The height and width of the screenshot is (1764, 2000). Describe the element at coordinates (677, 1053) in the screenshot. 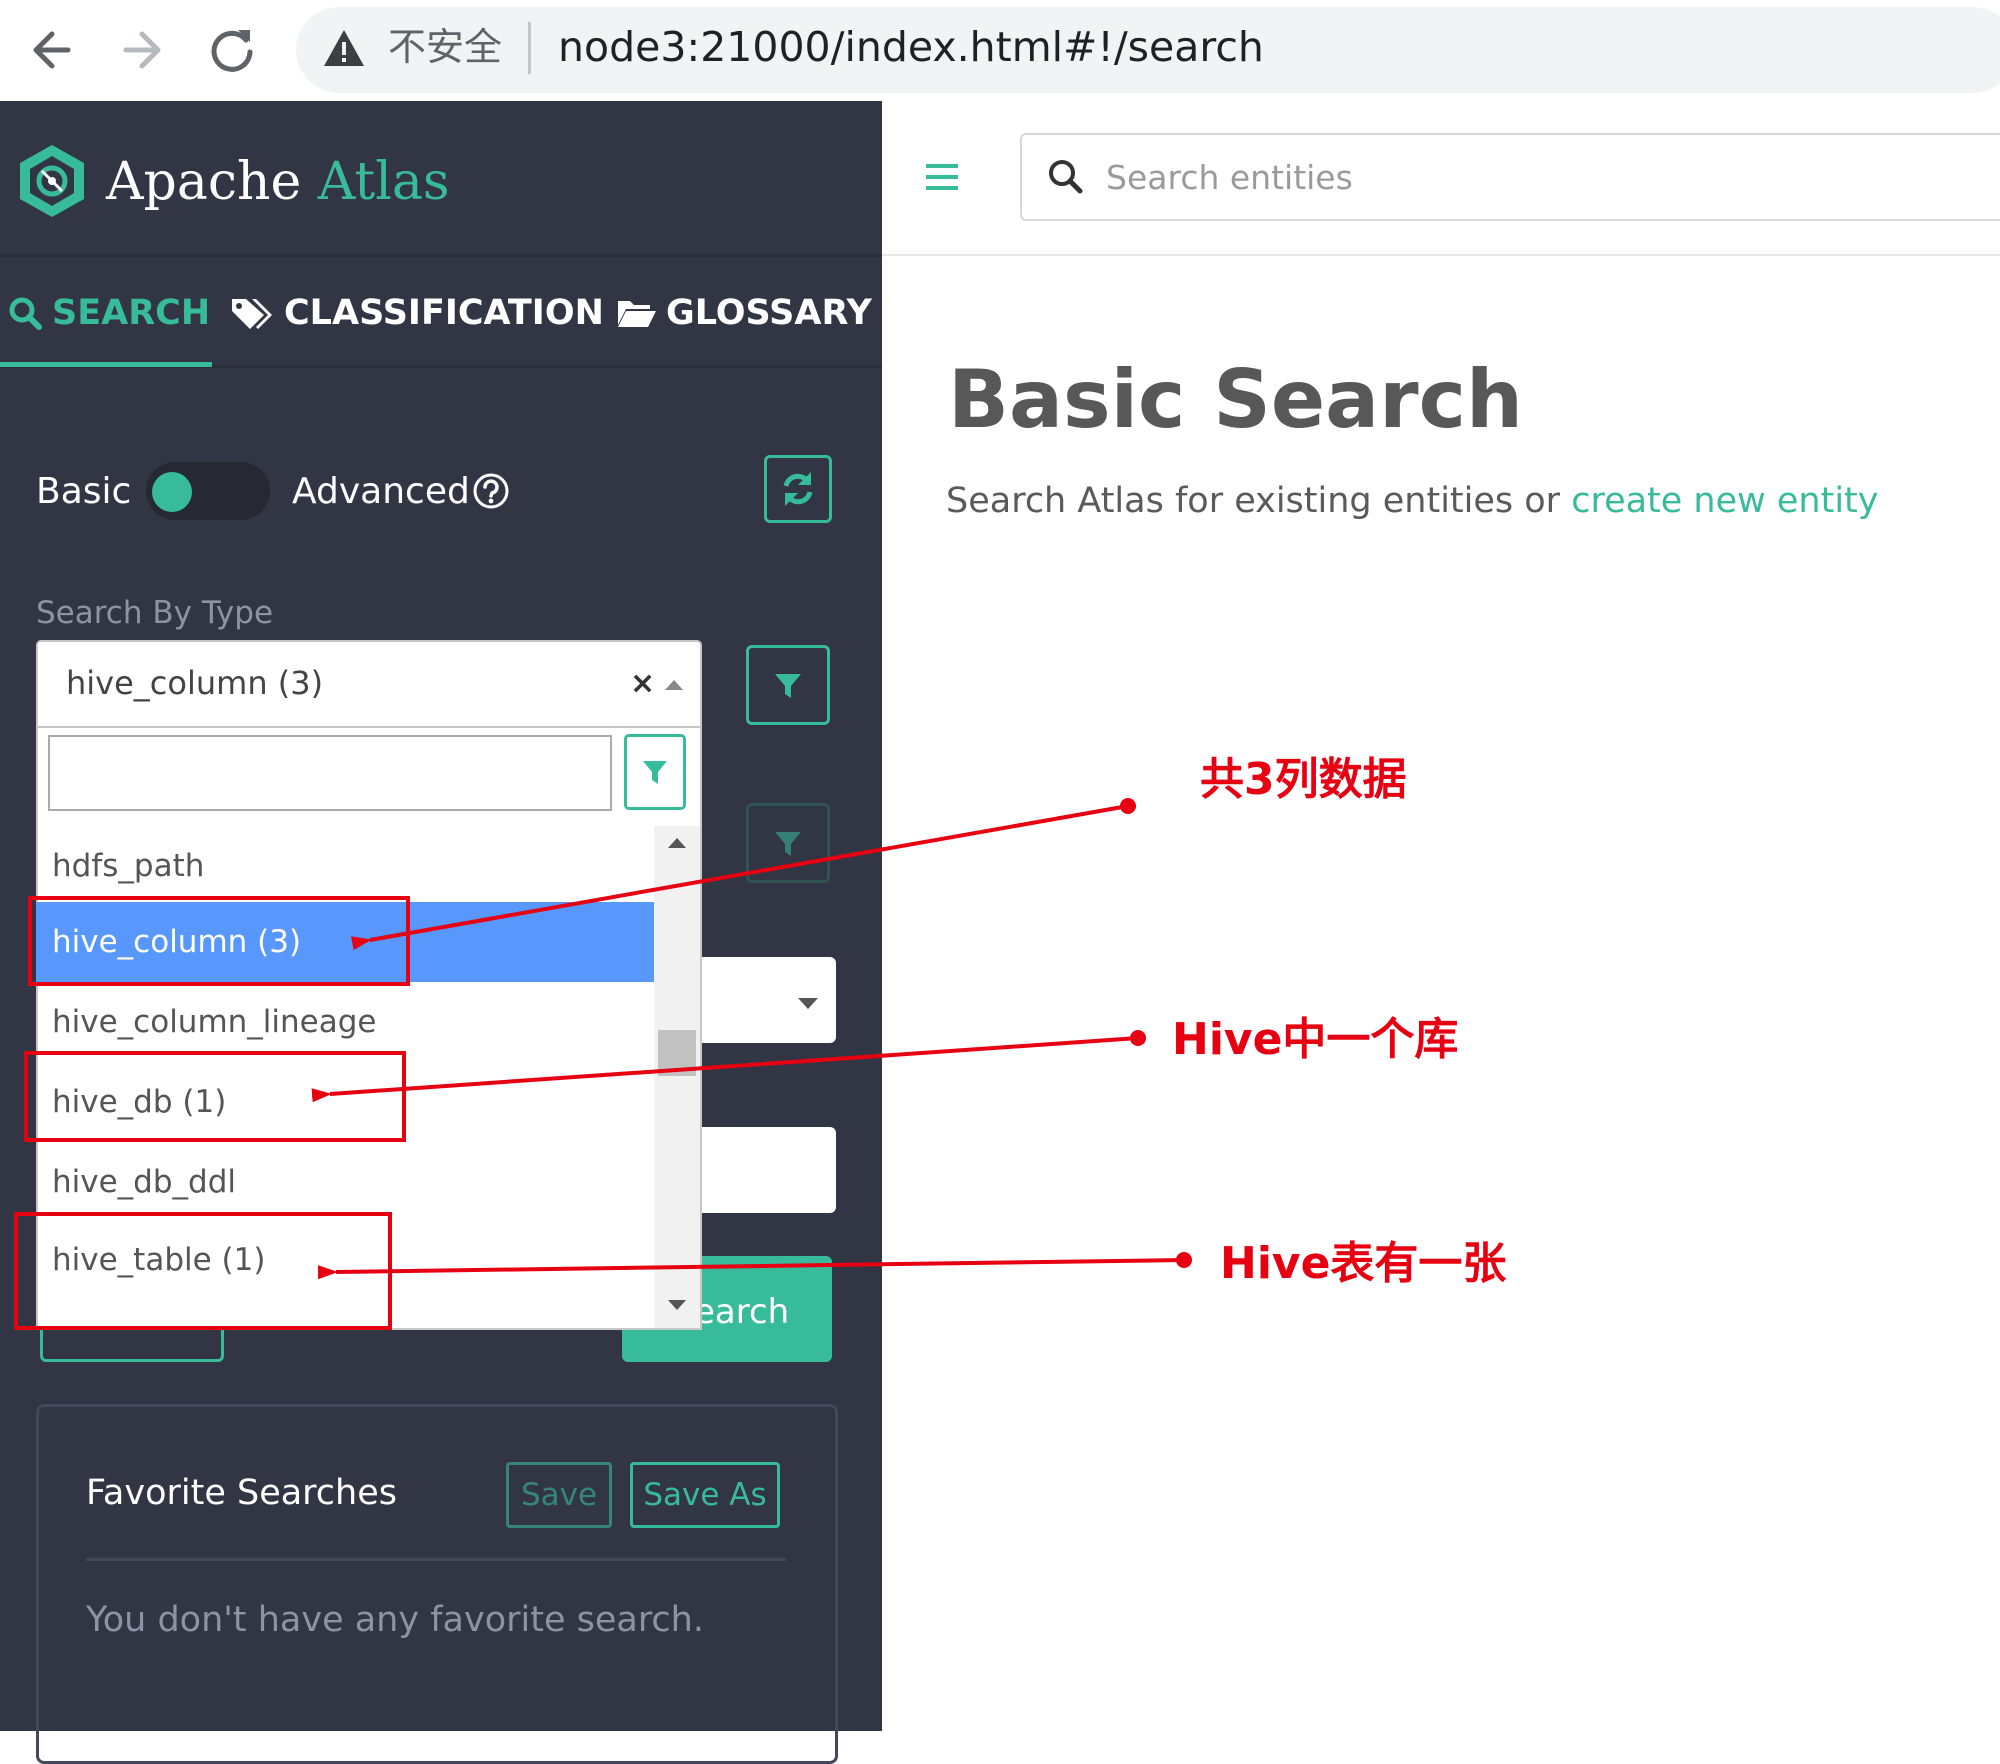

I see `scrollbar-thumb` at that location.